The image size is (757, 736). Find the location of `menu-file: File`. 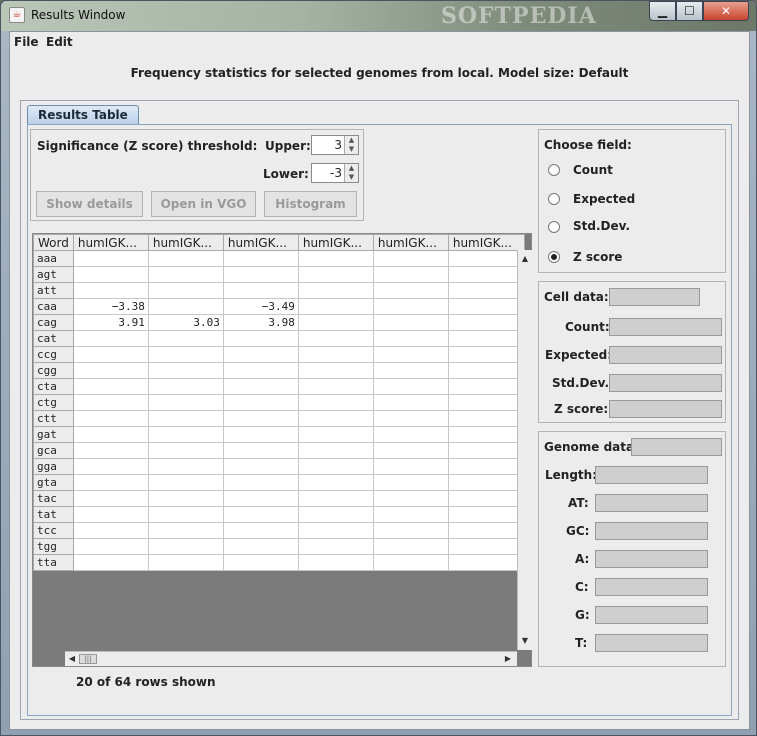

menu-file: File is located at coordinates (26, 42).